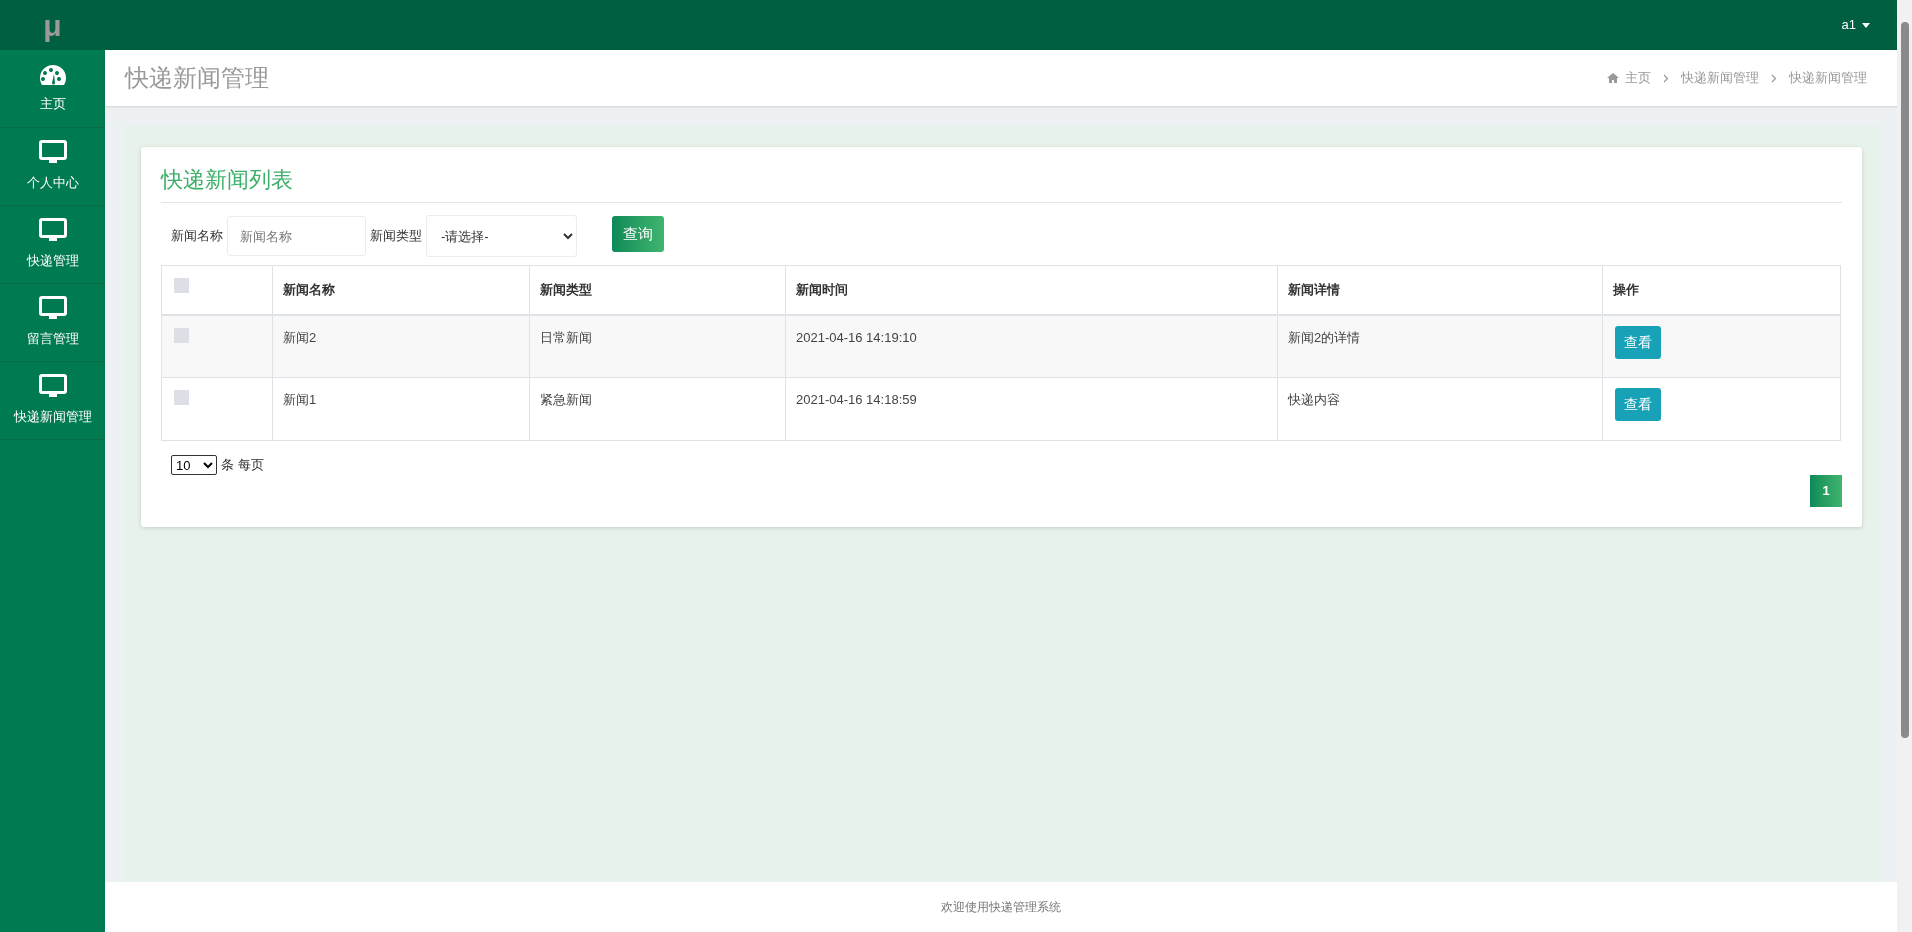 This screenshot has height=932, width=1912. Describe the element at coordinates (566, 337) in the screenshot. I see `table-cell: 日常新闻` at that location.